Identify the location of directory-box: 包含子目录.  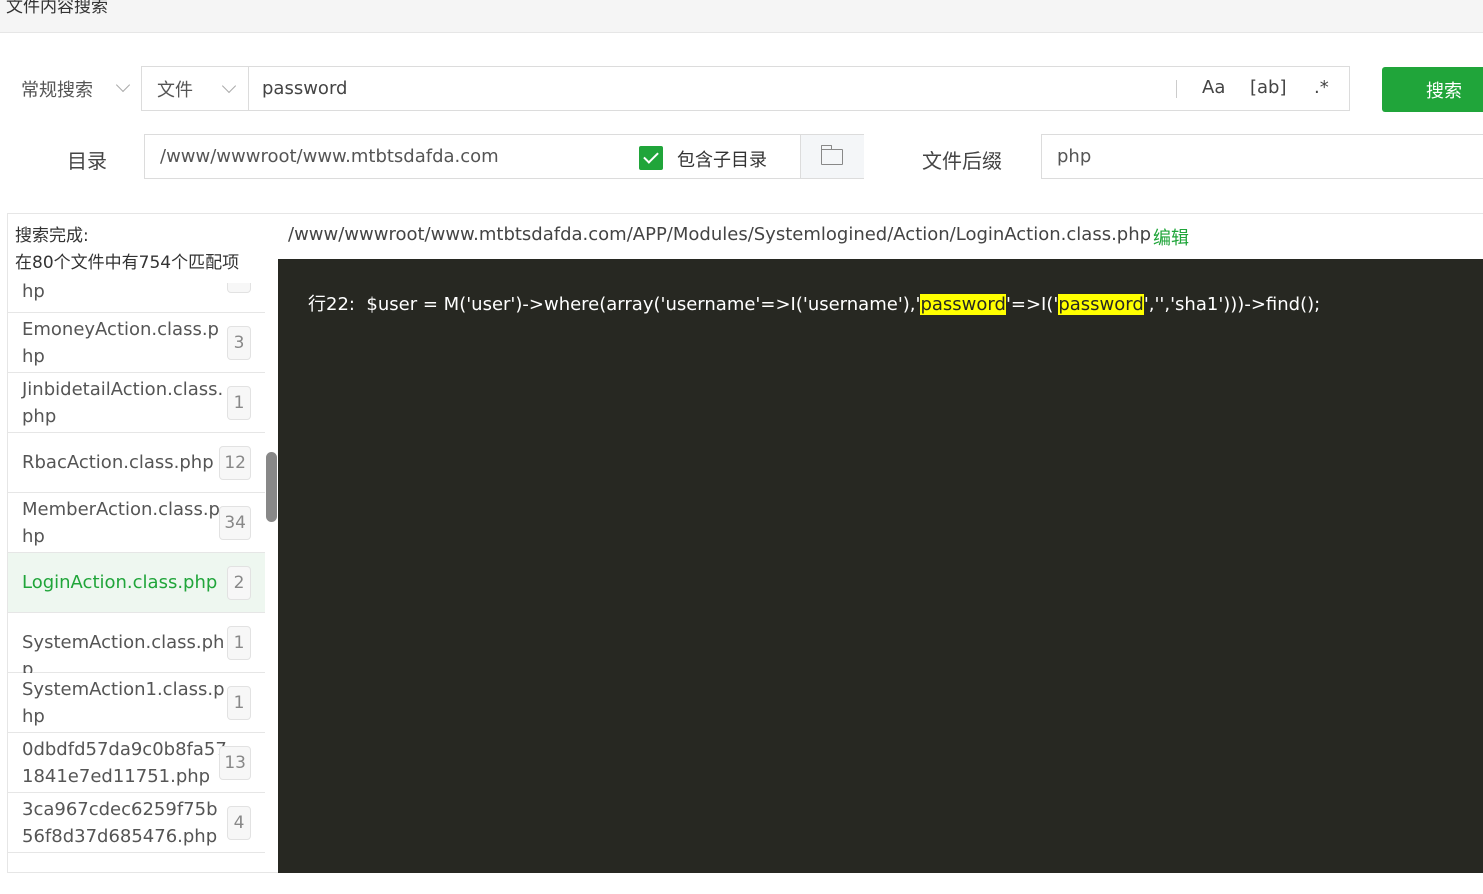
(504, 156).